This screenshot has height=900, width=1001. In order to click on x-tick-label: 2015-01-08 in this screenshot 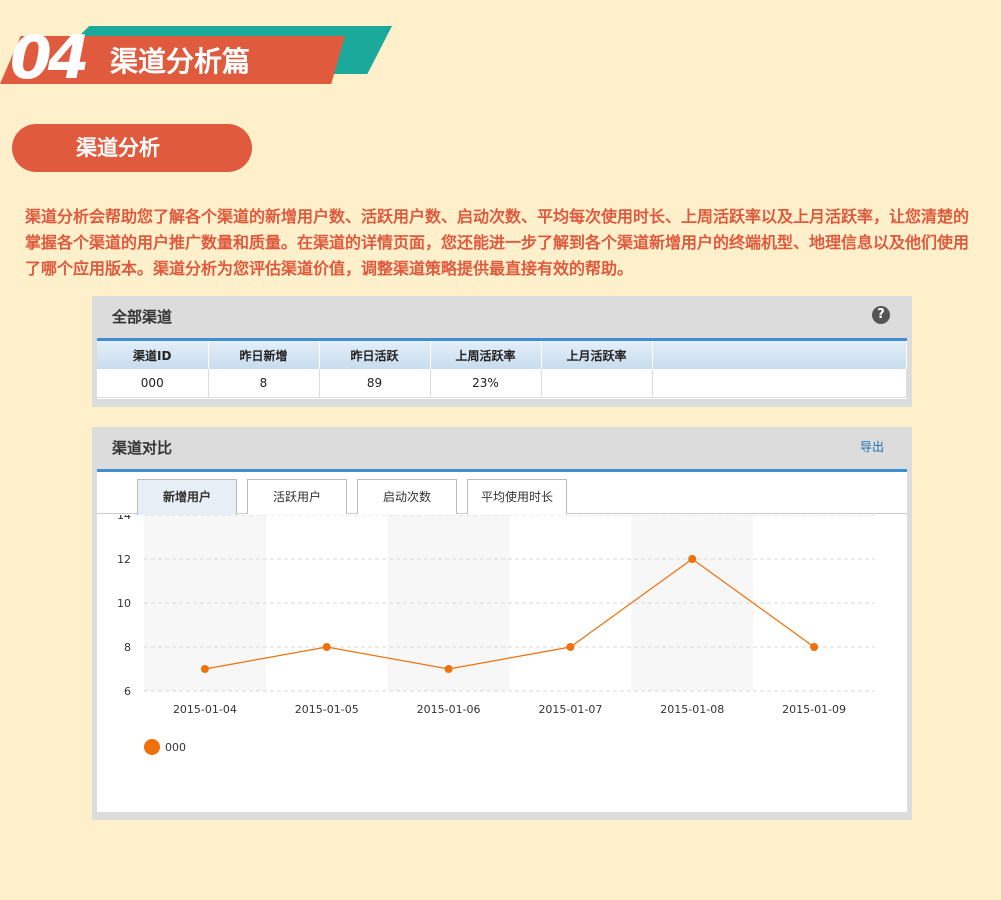, I will do `click(692, 709)`.